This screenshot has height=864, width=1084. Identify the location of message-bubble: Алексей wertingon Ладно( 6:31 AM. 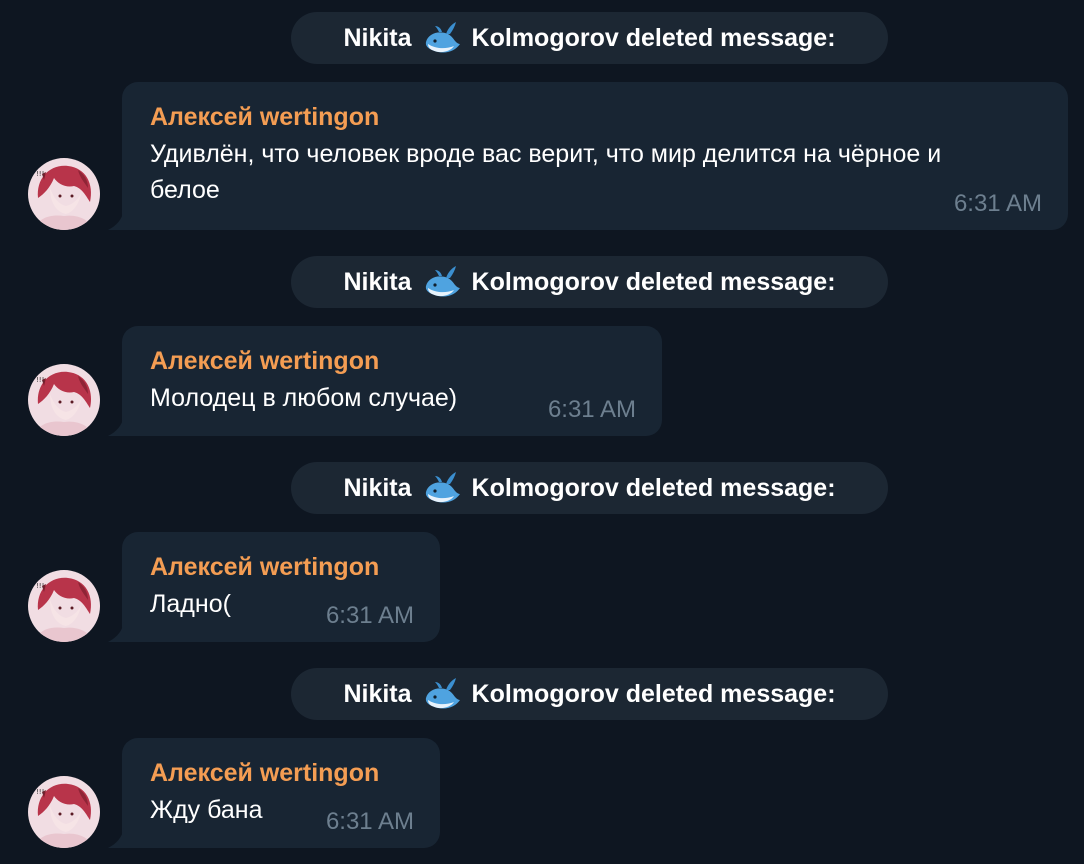
(281, 587).